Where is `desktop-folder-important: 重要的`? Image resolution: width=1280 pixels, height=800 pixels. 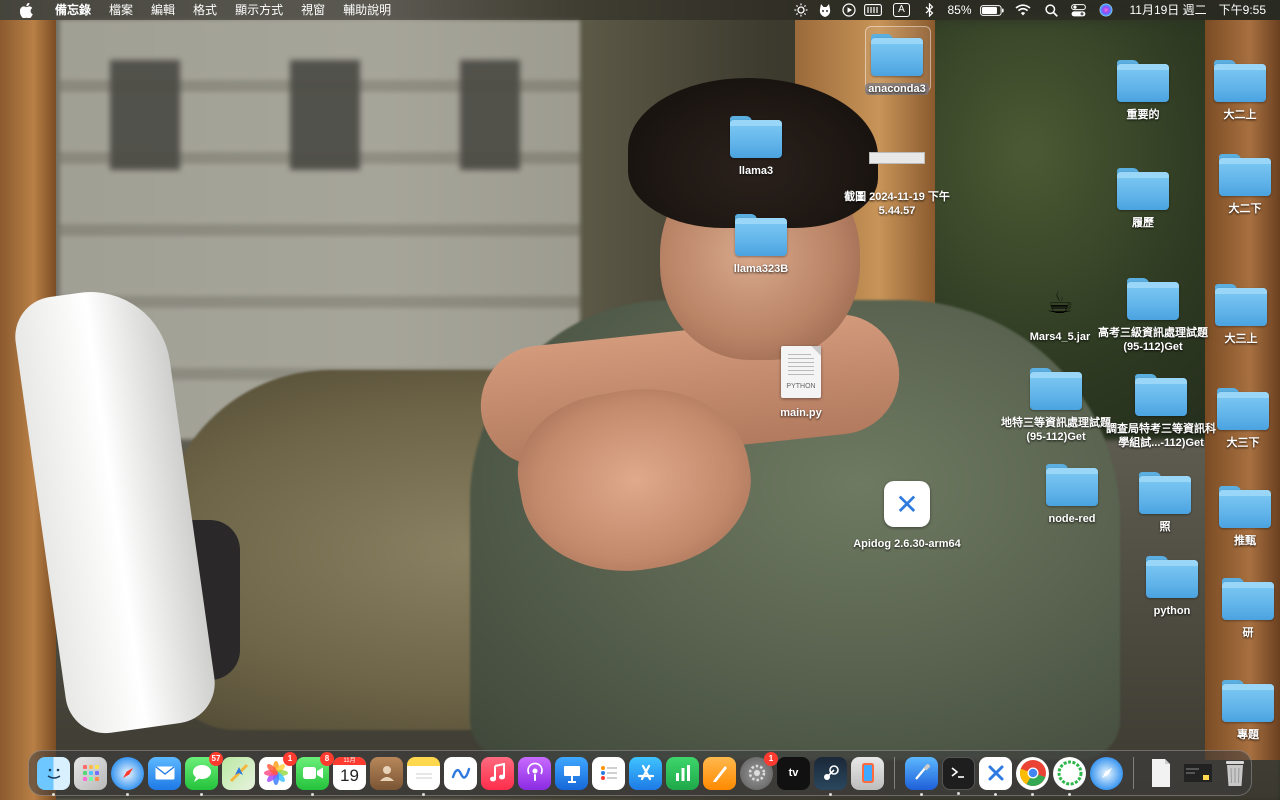 desktop-folder-important: 重要的 is located at coordinates (1143, 91).